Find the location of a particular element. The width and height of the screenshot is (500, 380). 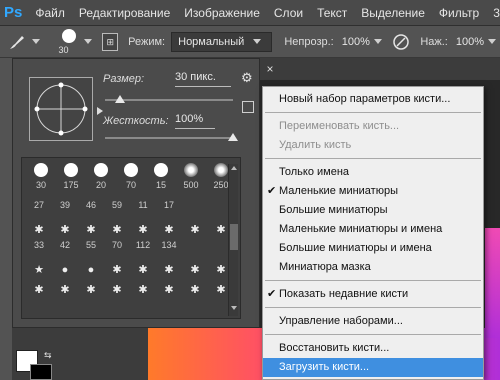

brush-preset-size: 42 is located at coordinates (64, 245).